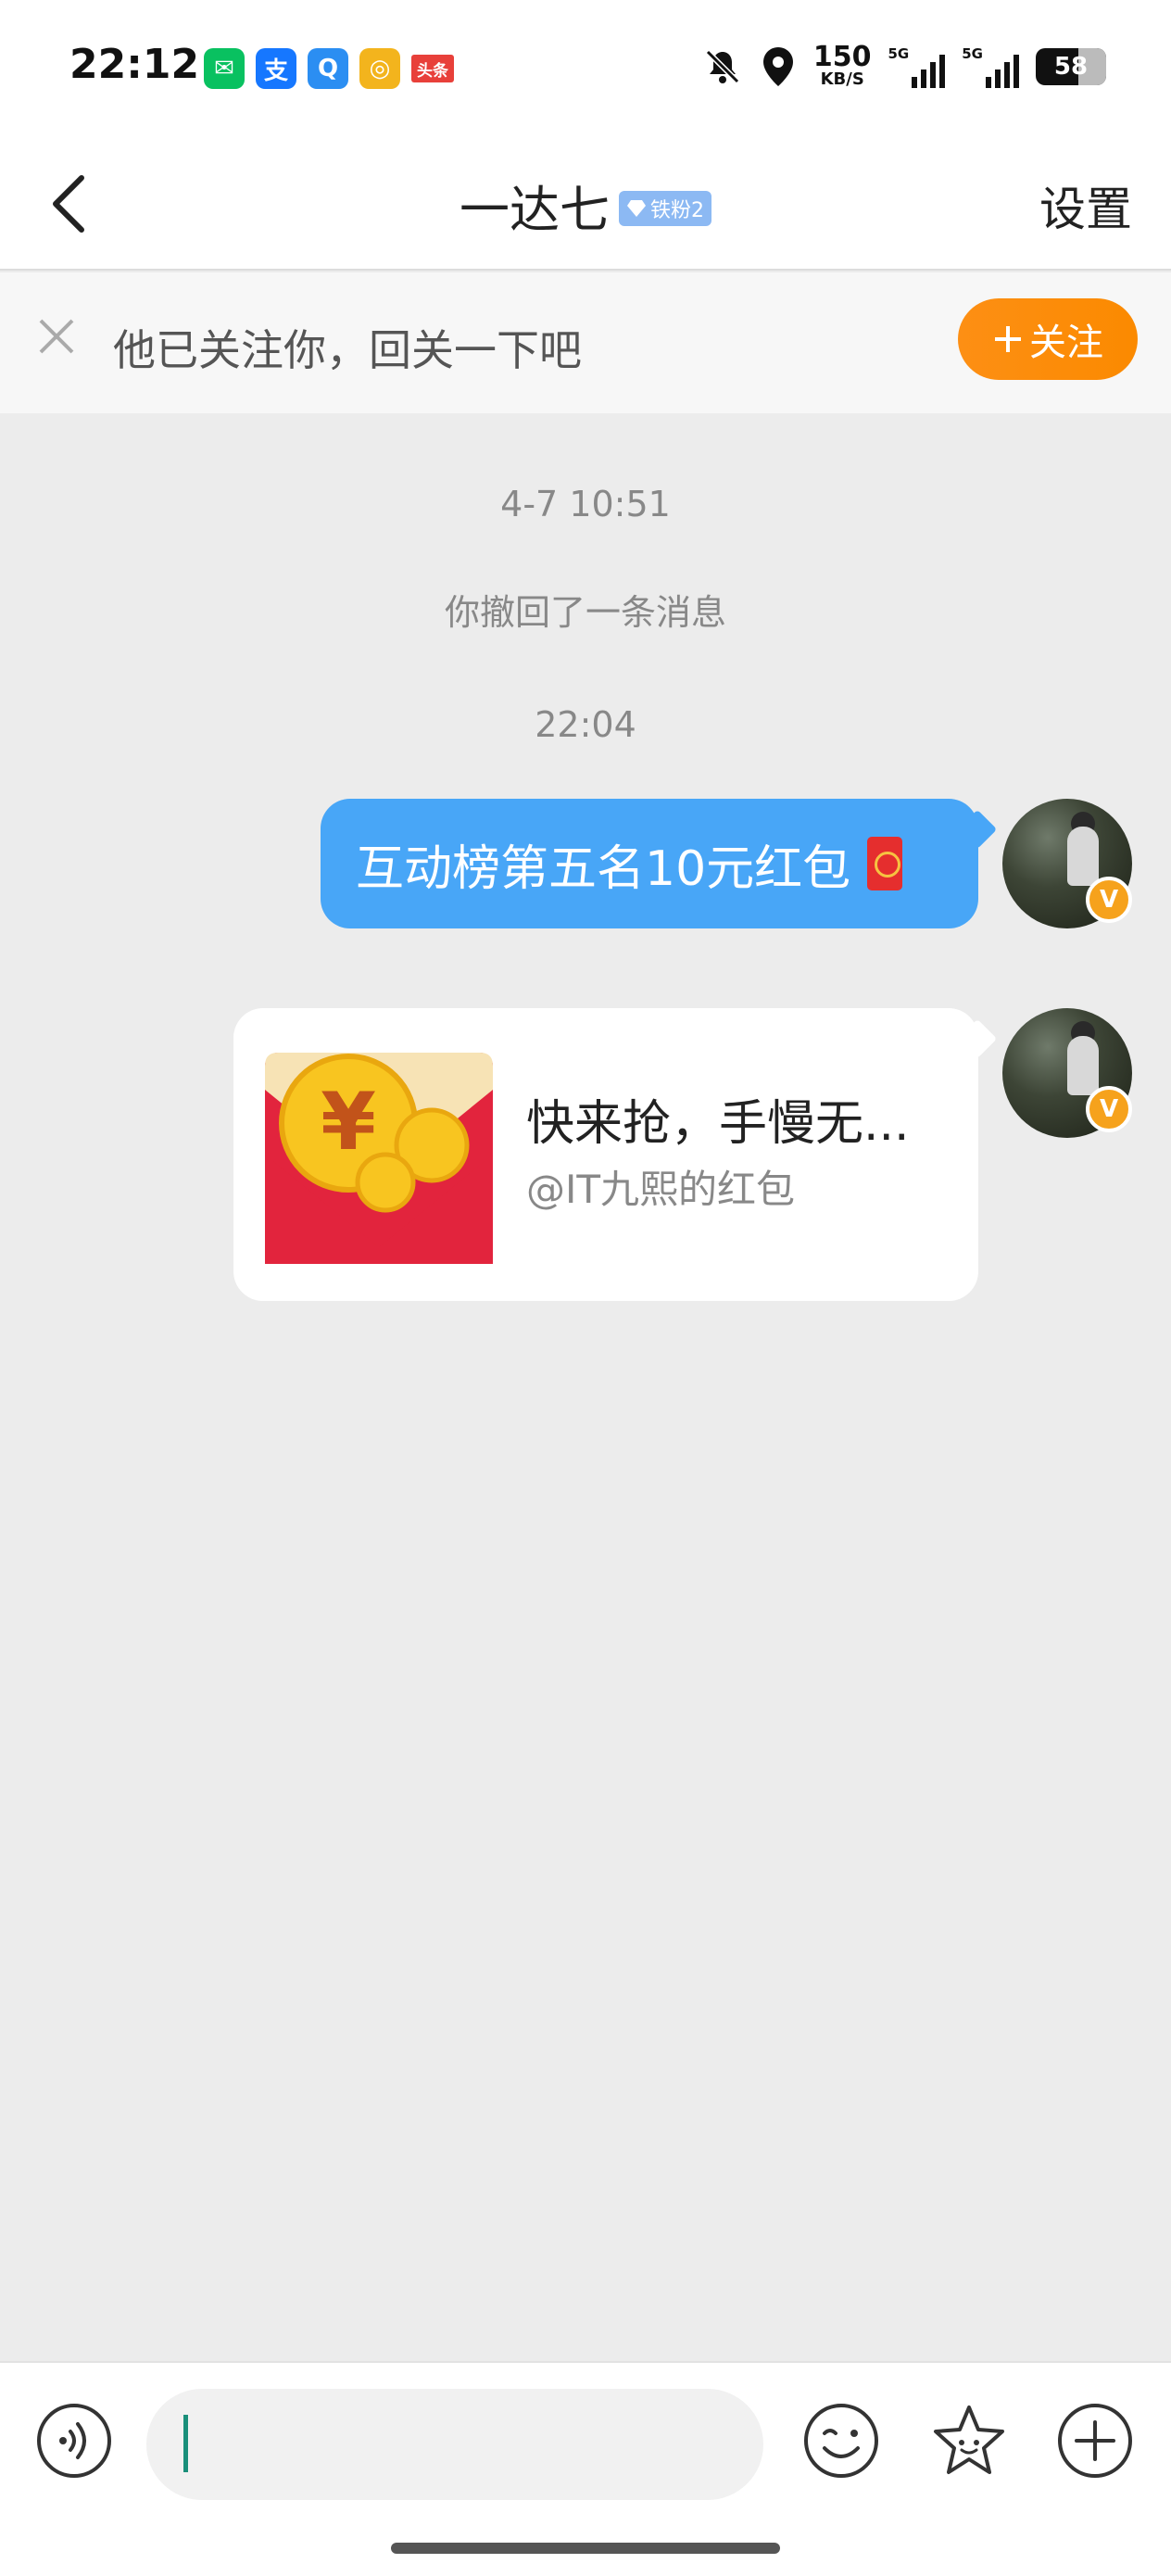 This screenshot has width=1171, height=2576. Describe the element at coordinates (433, 68) in the screenshot. I see `toutiao-icon: 头条` at that location.